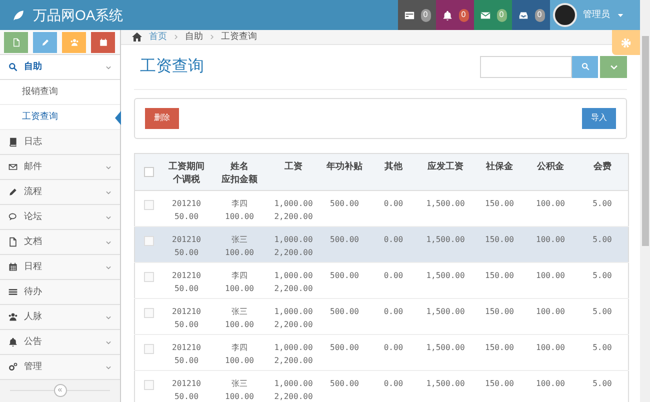  What do you see at coordinates (13, 267) in the screenshot?
I see `calendar-icon` at bounding box center [13, 267].